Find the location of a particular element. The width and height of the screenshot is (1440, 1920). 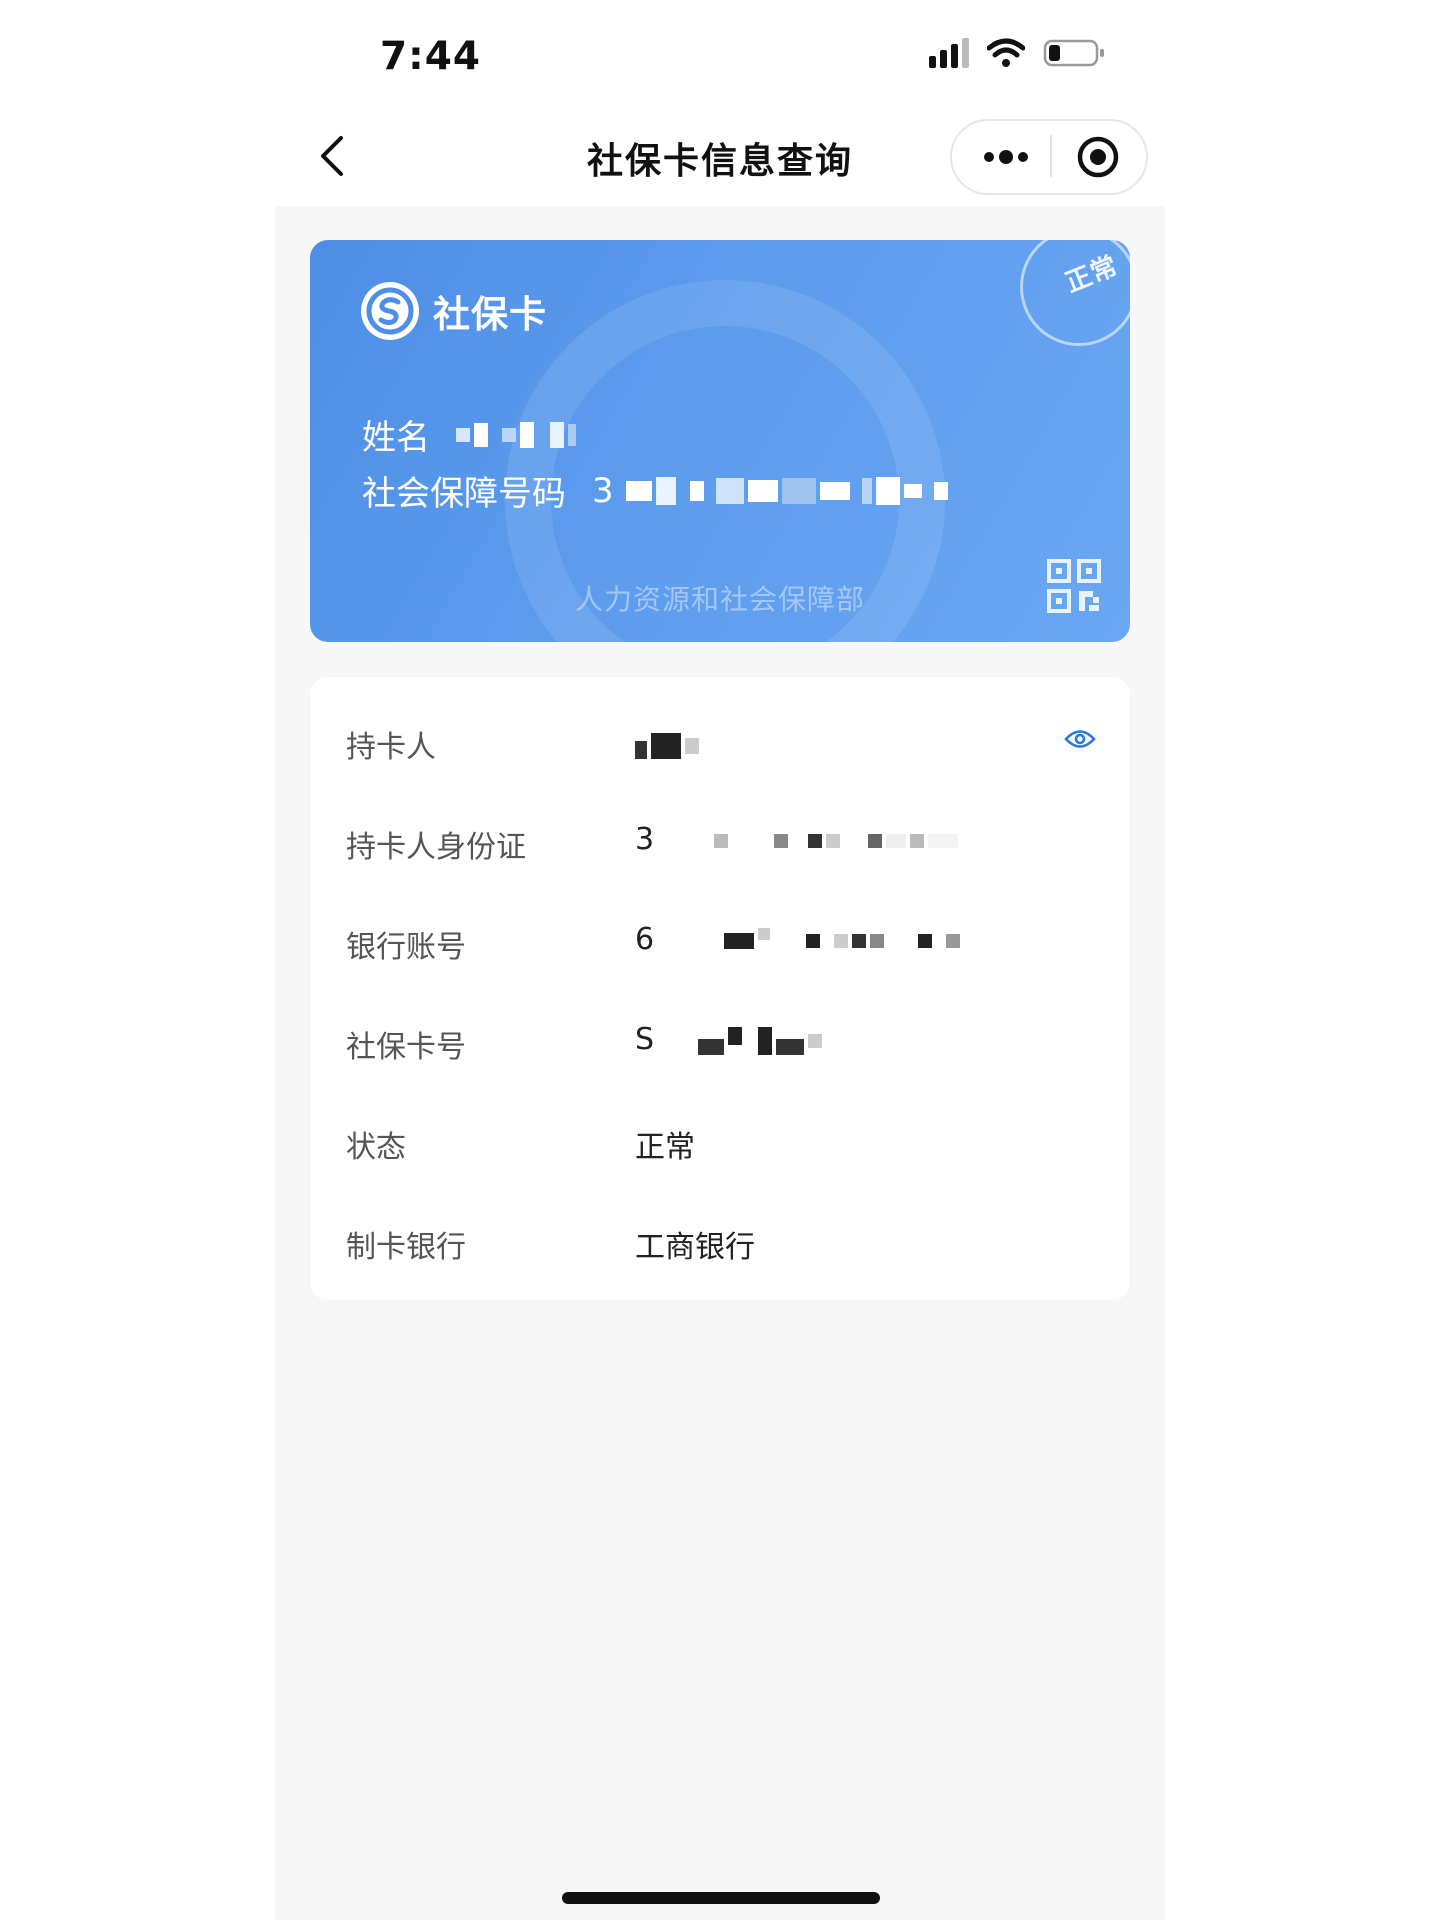

info-label: 银行账号 is located at coordinates (406, 947).